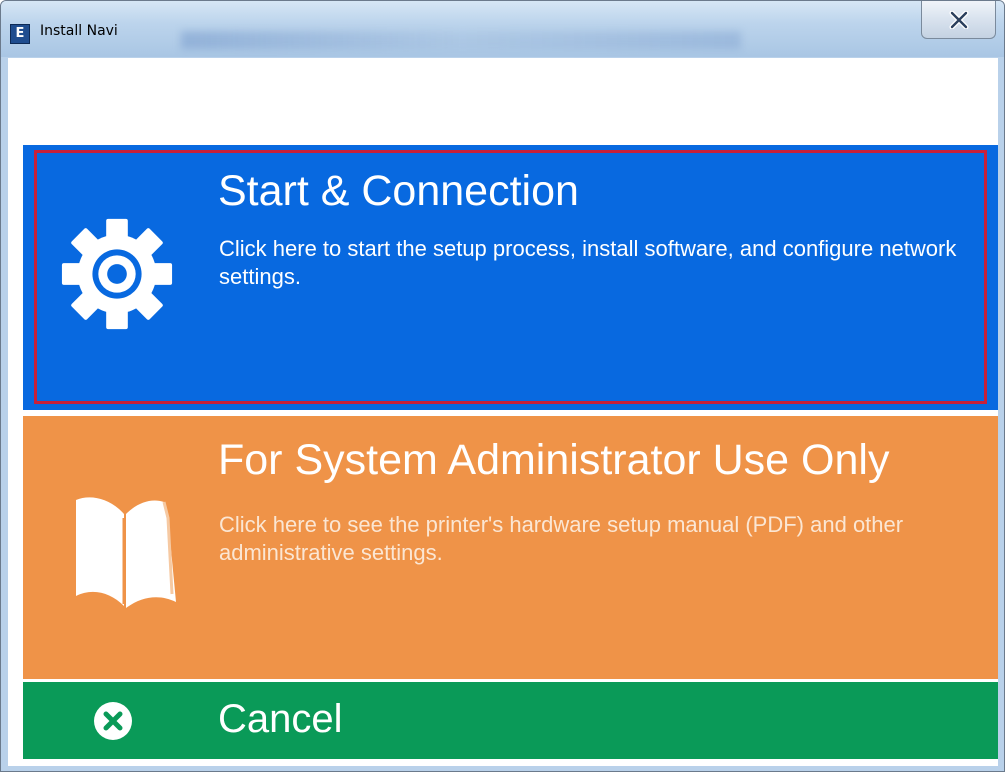 Image resolution: width=1005 pixels, height=772 pixels. Describe the element at coordinates (554, 460) in the screenshot. I see `system-administrator-title: For System Administrator Use Only` at that location.